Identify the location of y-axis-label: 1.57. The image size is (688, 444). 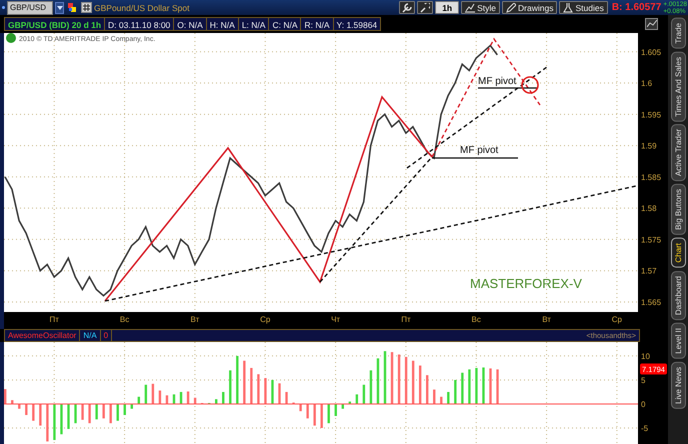
(649, 271).